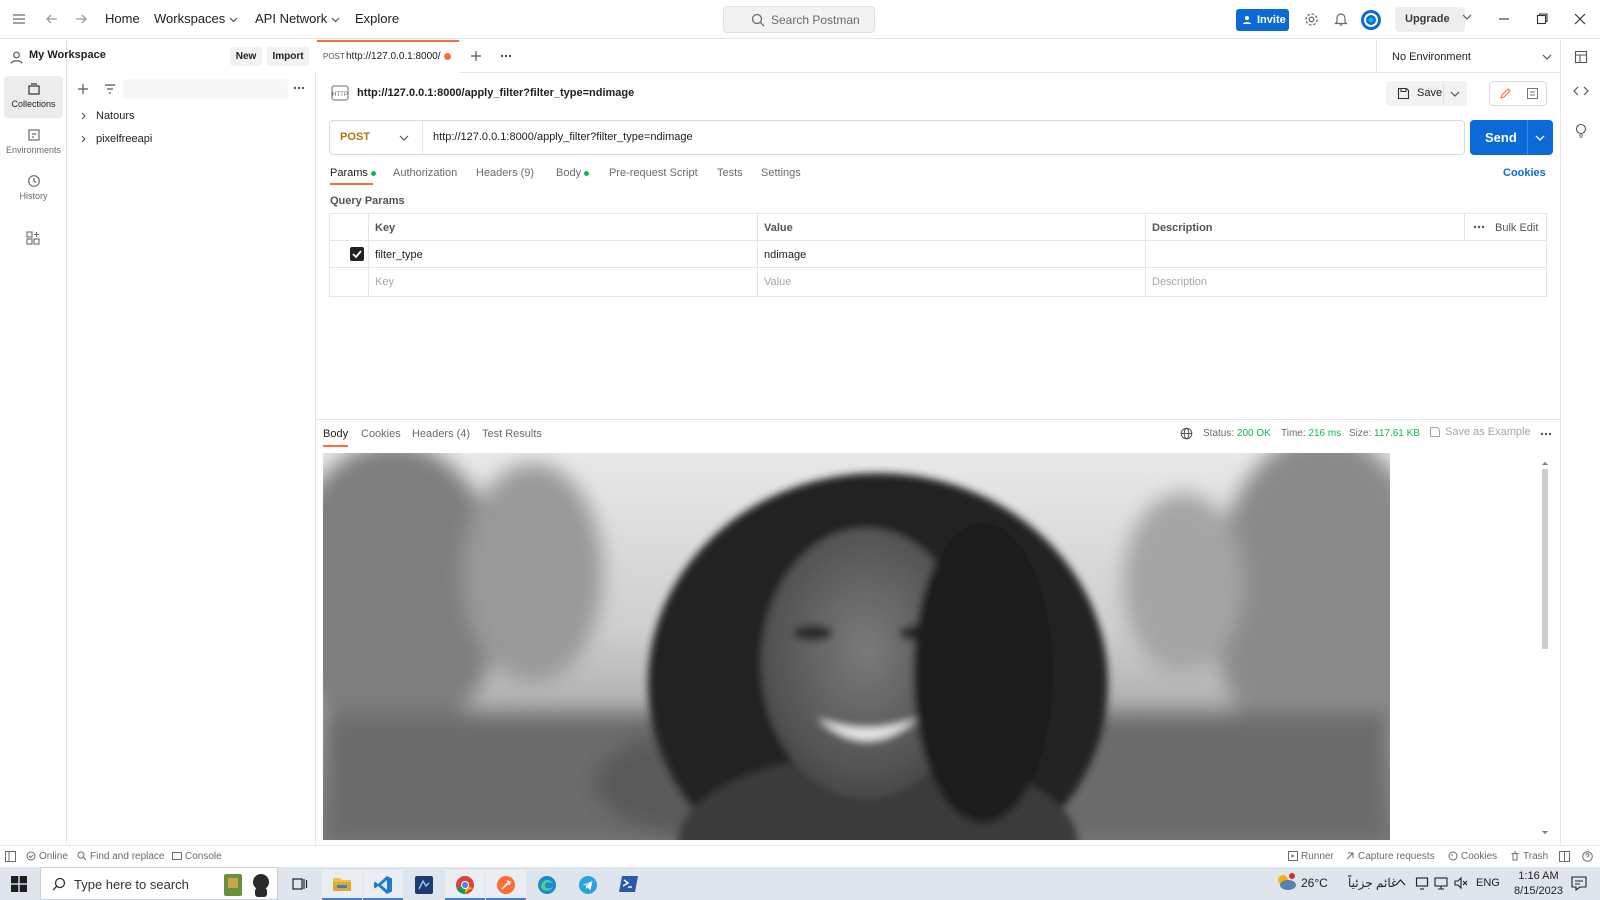  I want to click on collection-search-input, so click(205, 89).